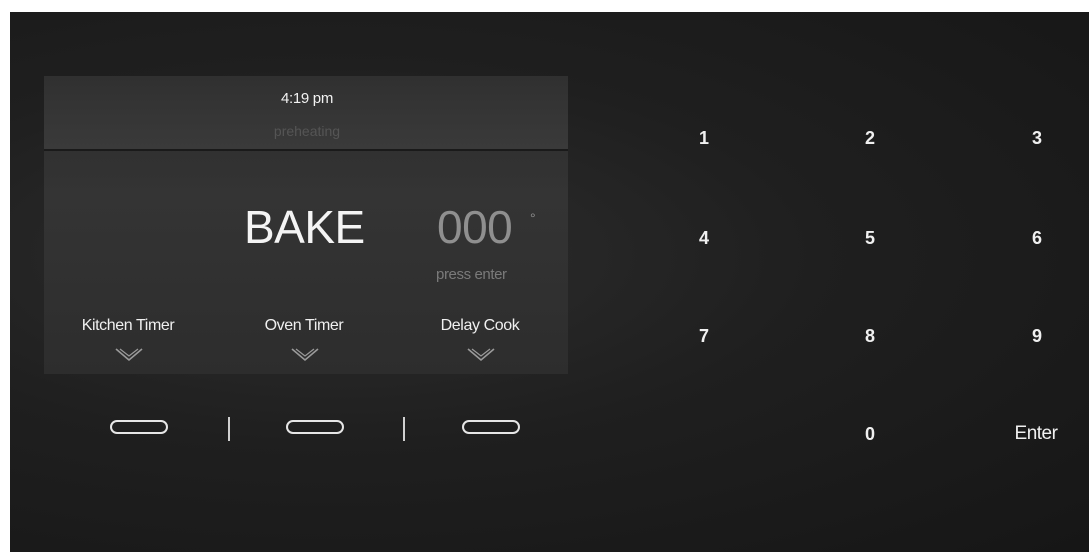  What do you see at coordinates (475, 227) in the screenshot?
I see `temperature-readout: 000` at bounding box center [475, 227].